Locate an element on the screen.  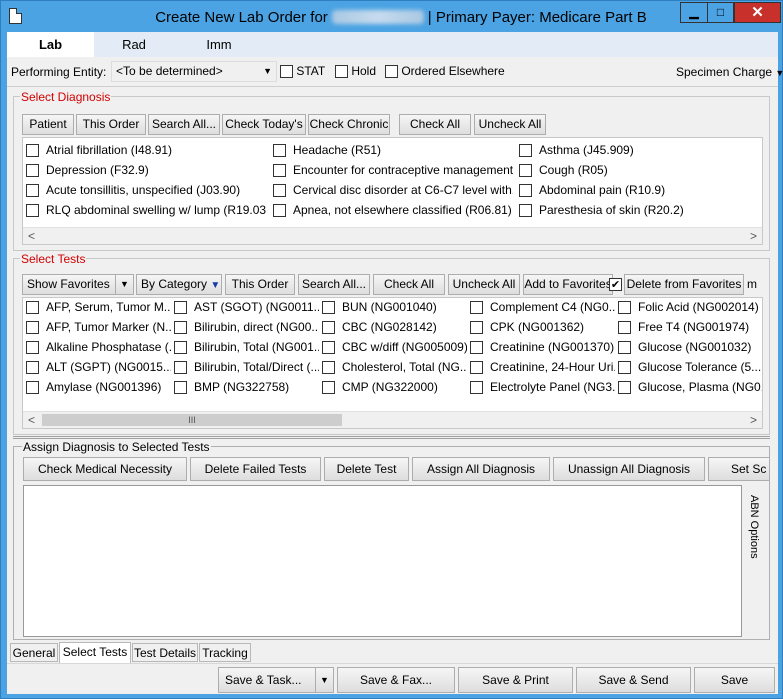
diagnosis-item: Apnea, not elsewhere classified (R06.81) is located at coordinates (393, 210).